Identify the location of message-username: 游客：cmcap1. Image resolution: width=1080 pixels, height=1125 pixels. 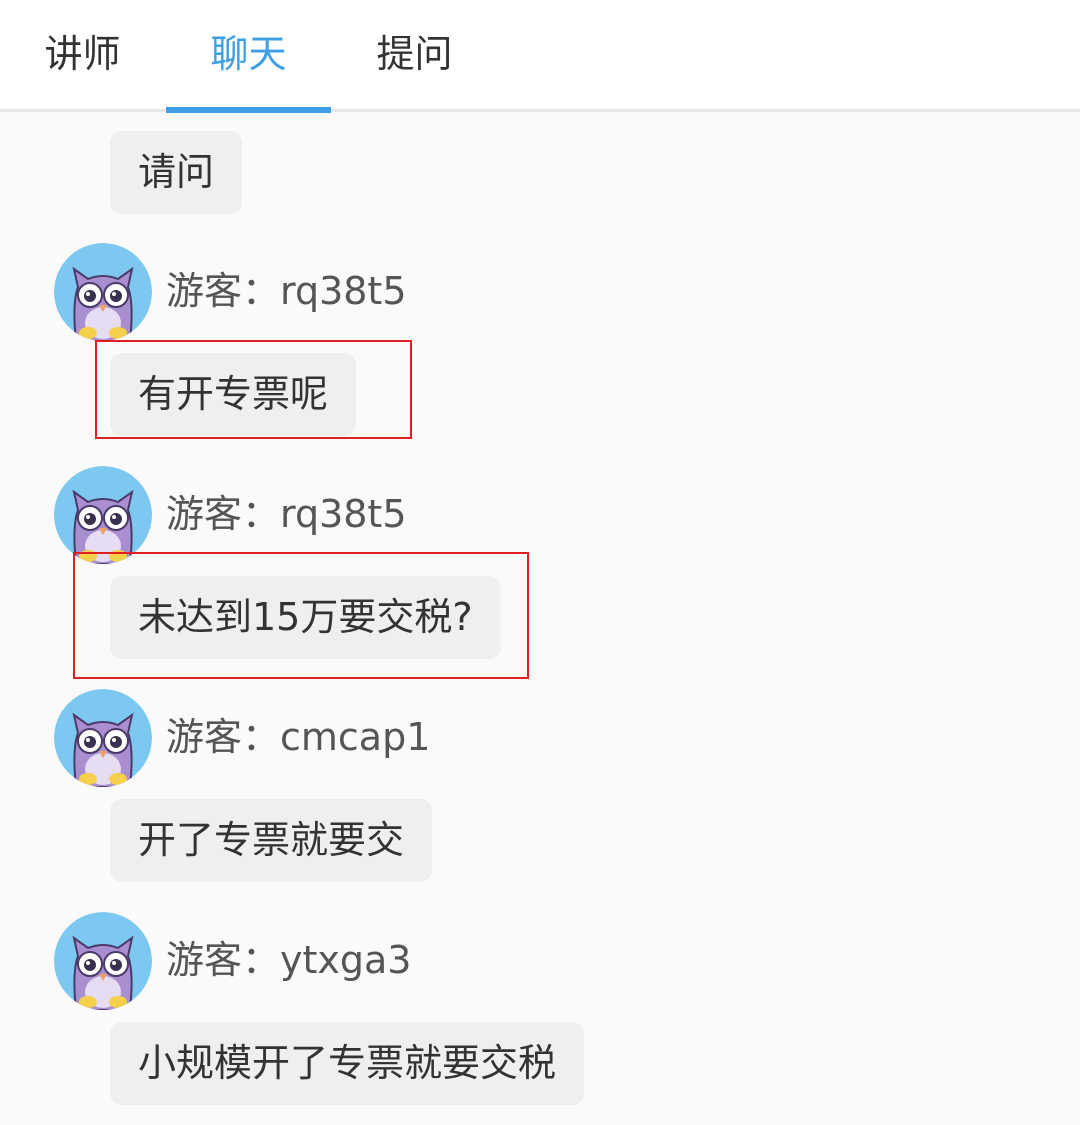
(298, 737).